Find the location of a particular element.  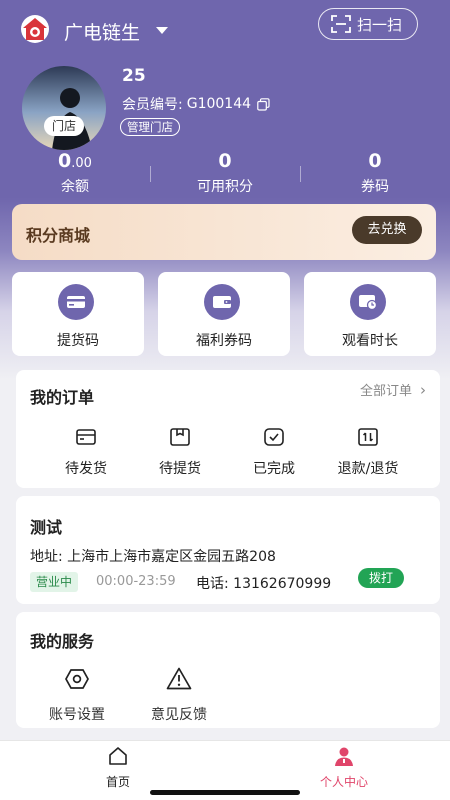

manage-store-button: 管理门店 is located at coordinates (150, 127).